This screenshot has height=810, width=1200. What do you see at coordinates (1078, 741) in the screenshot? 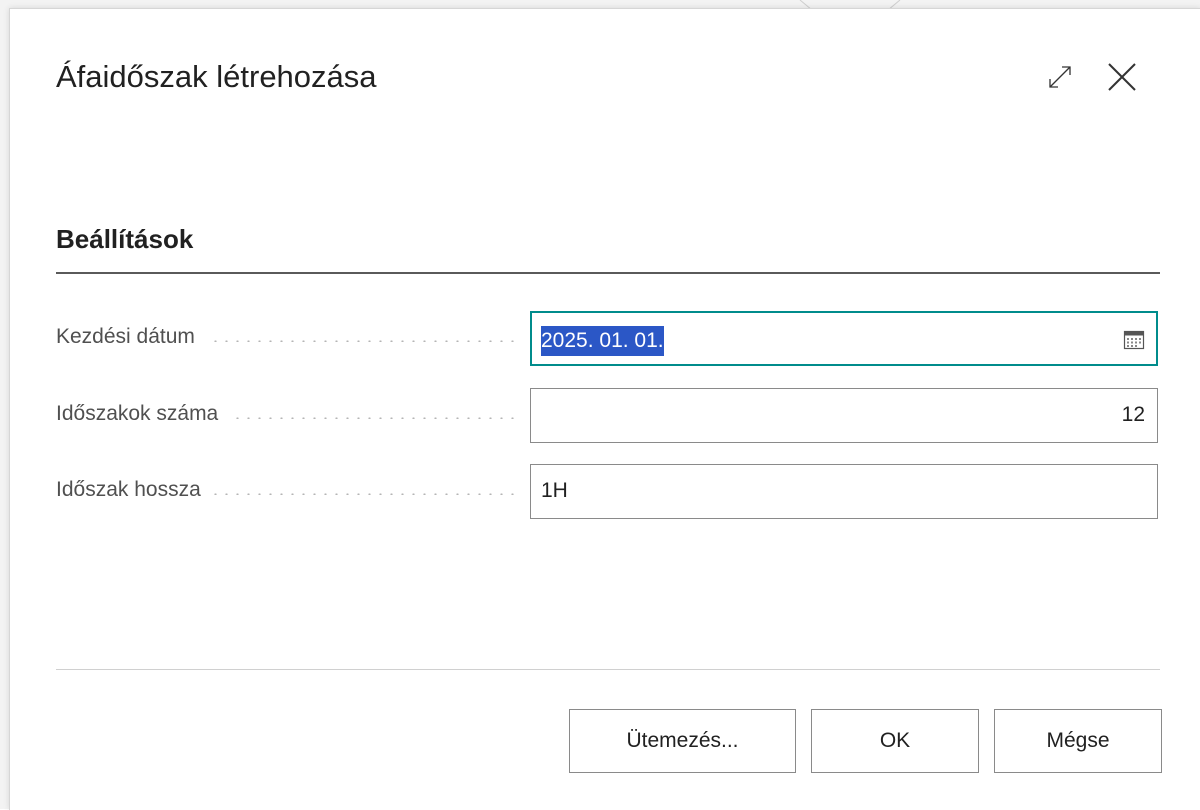
I see `cancel-button: Mégse` at bounding box center [1078, 741].